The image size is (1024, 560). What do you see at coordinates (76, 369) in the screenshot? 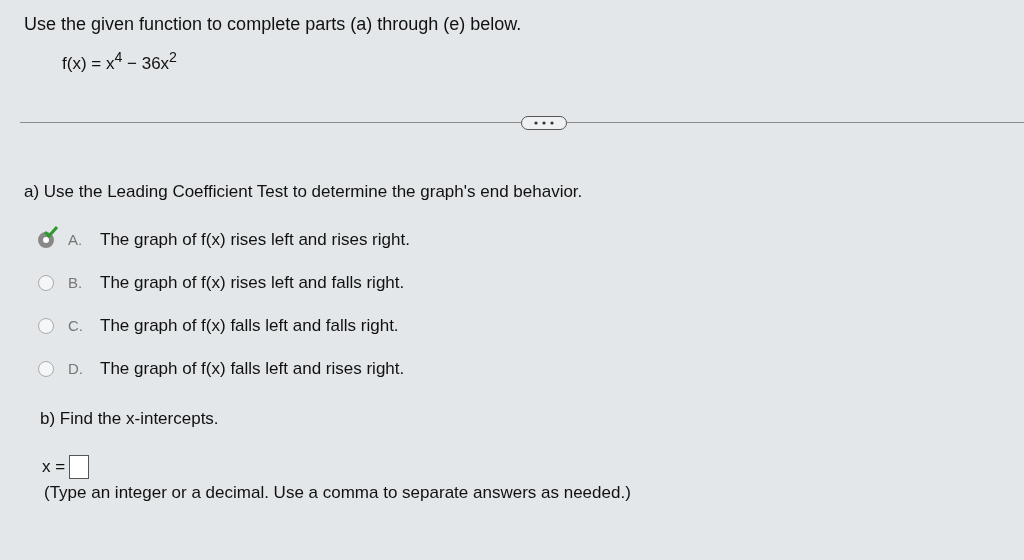
I see `choice-letter: D.` at bounding box center [76, 369].